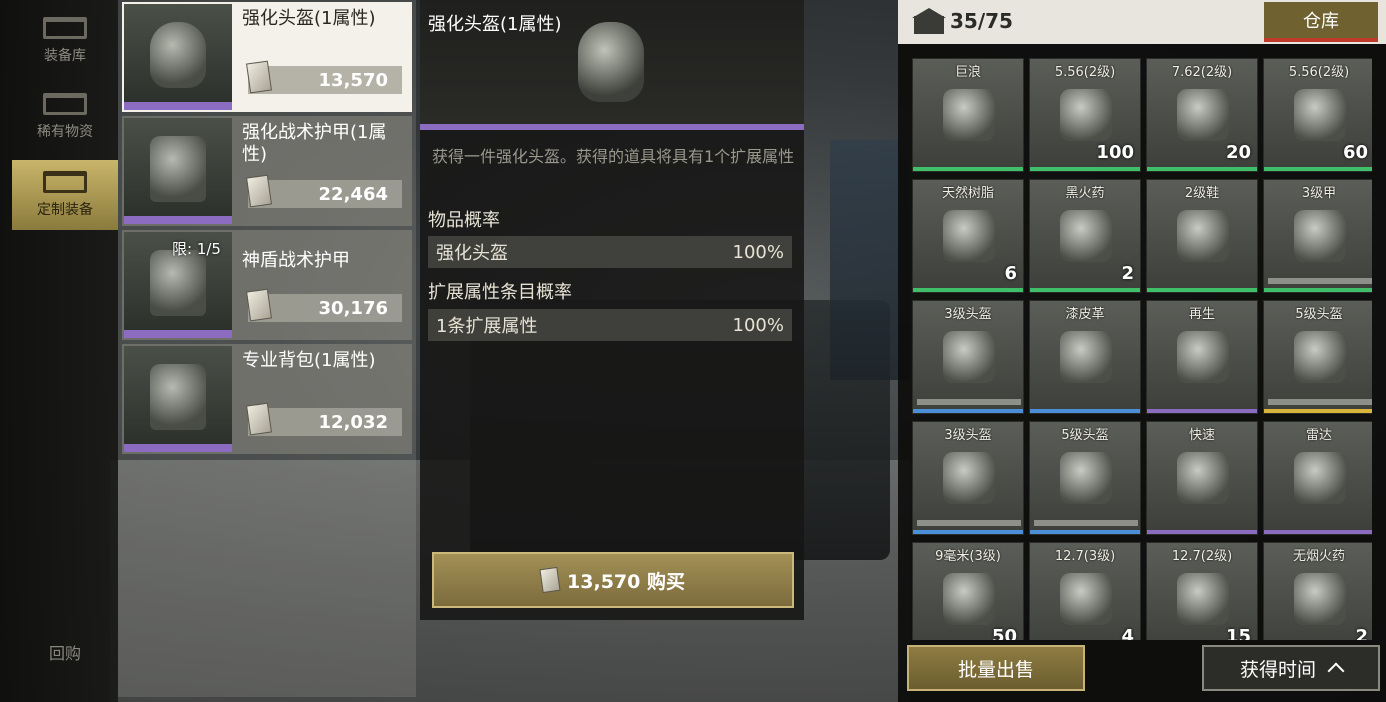  What do you see at coordinates (1202, 193) in the screenshot?
I see `warehouse-item-label: 2级鞋` at bounding box center [1202, 193].